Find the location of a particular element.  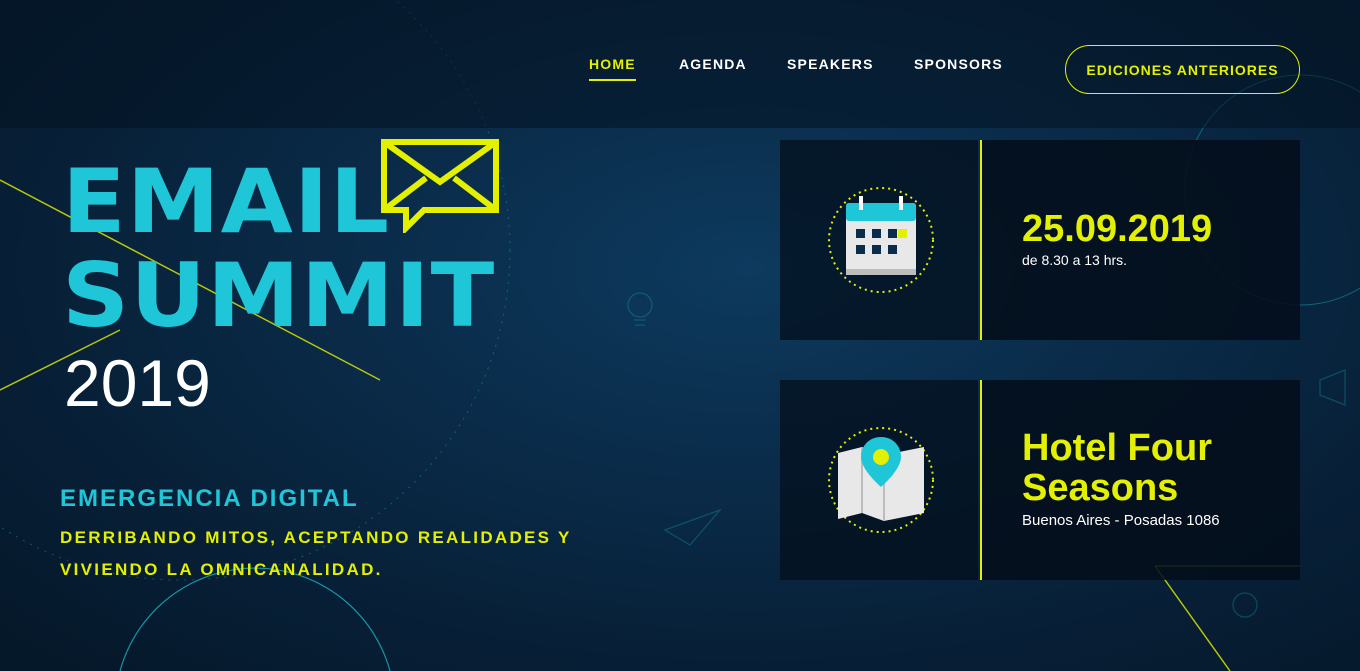

tagline-line-1: DERRIBANDO MITOS, ACEPTANDO REALIDADES Y is located at coordinates (316, 537).